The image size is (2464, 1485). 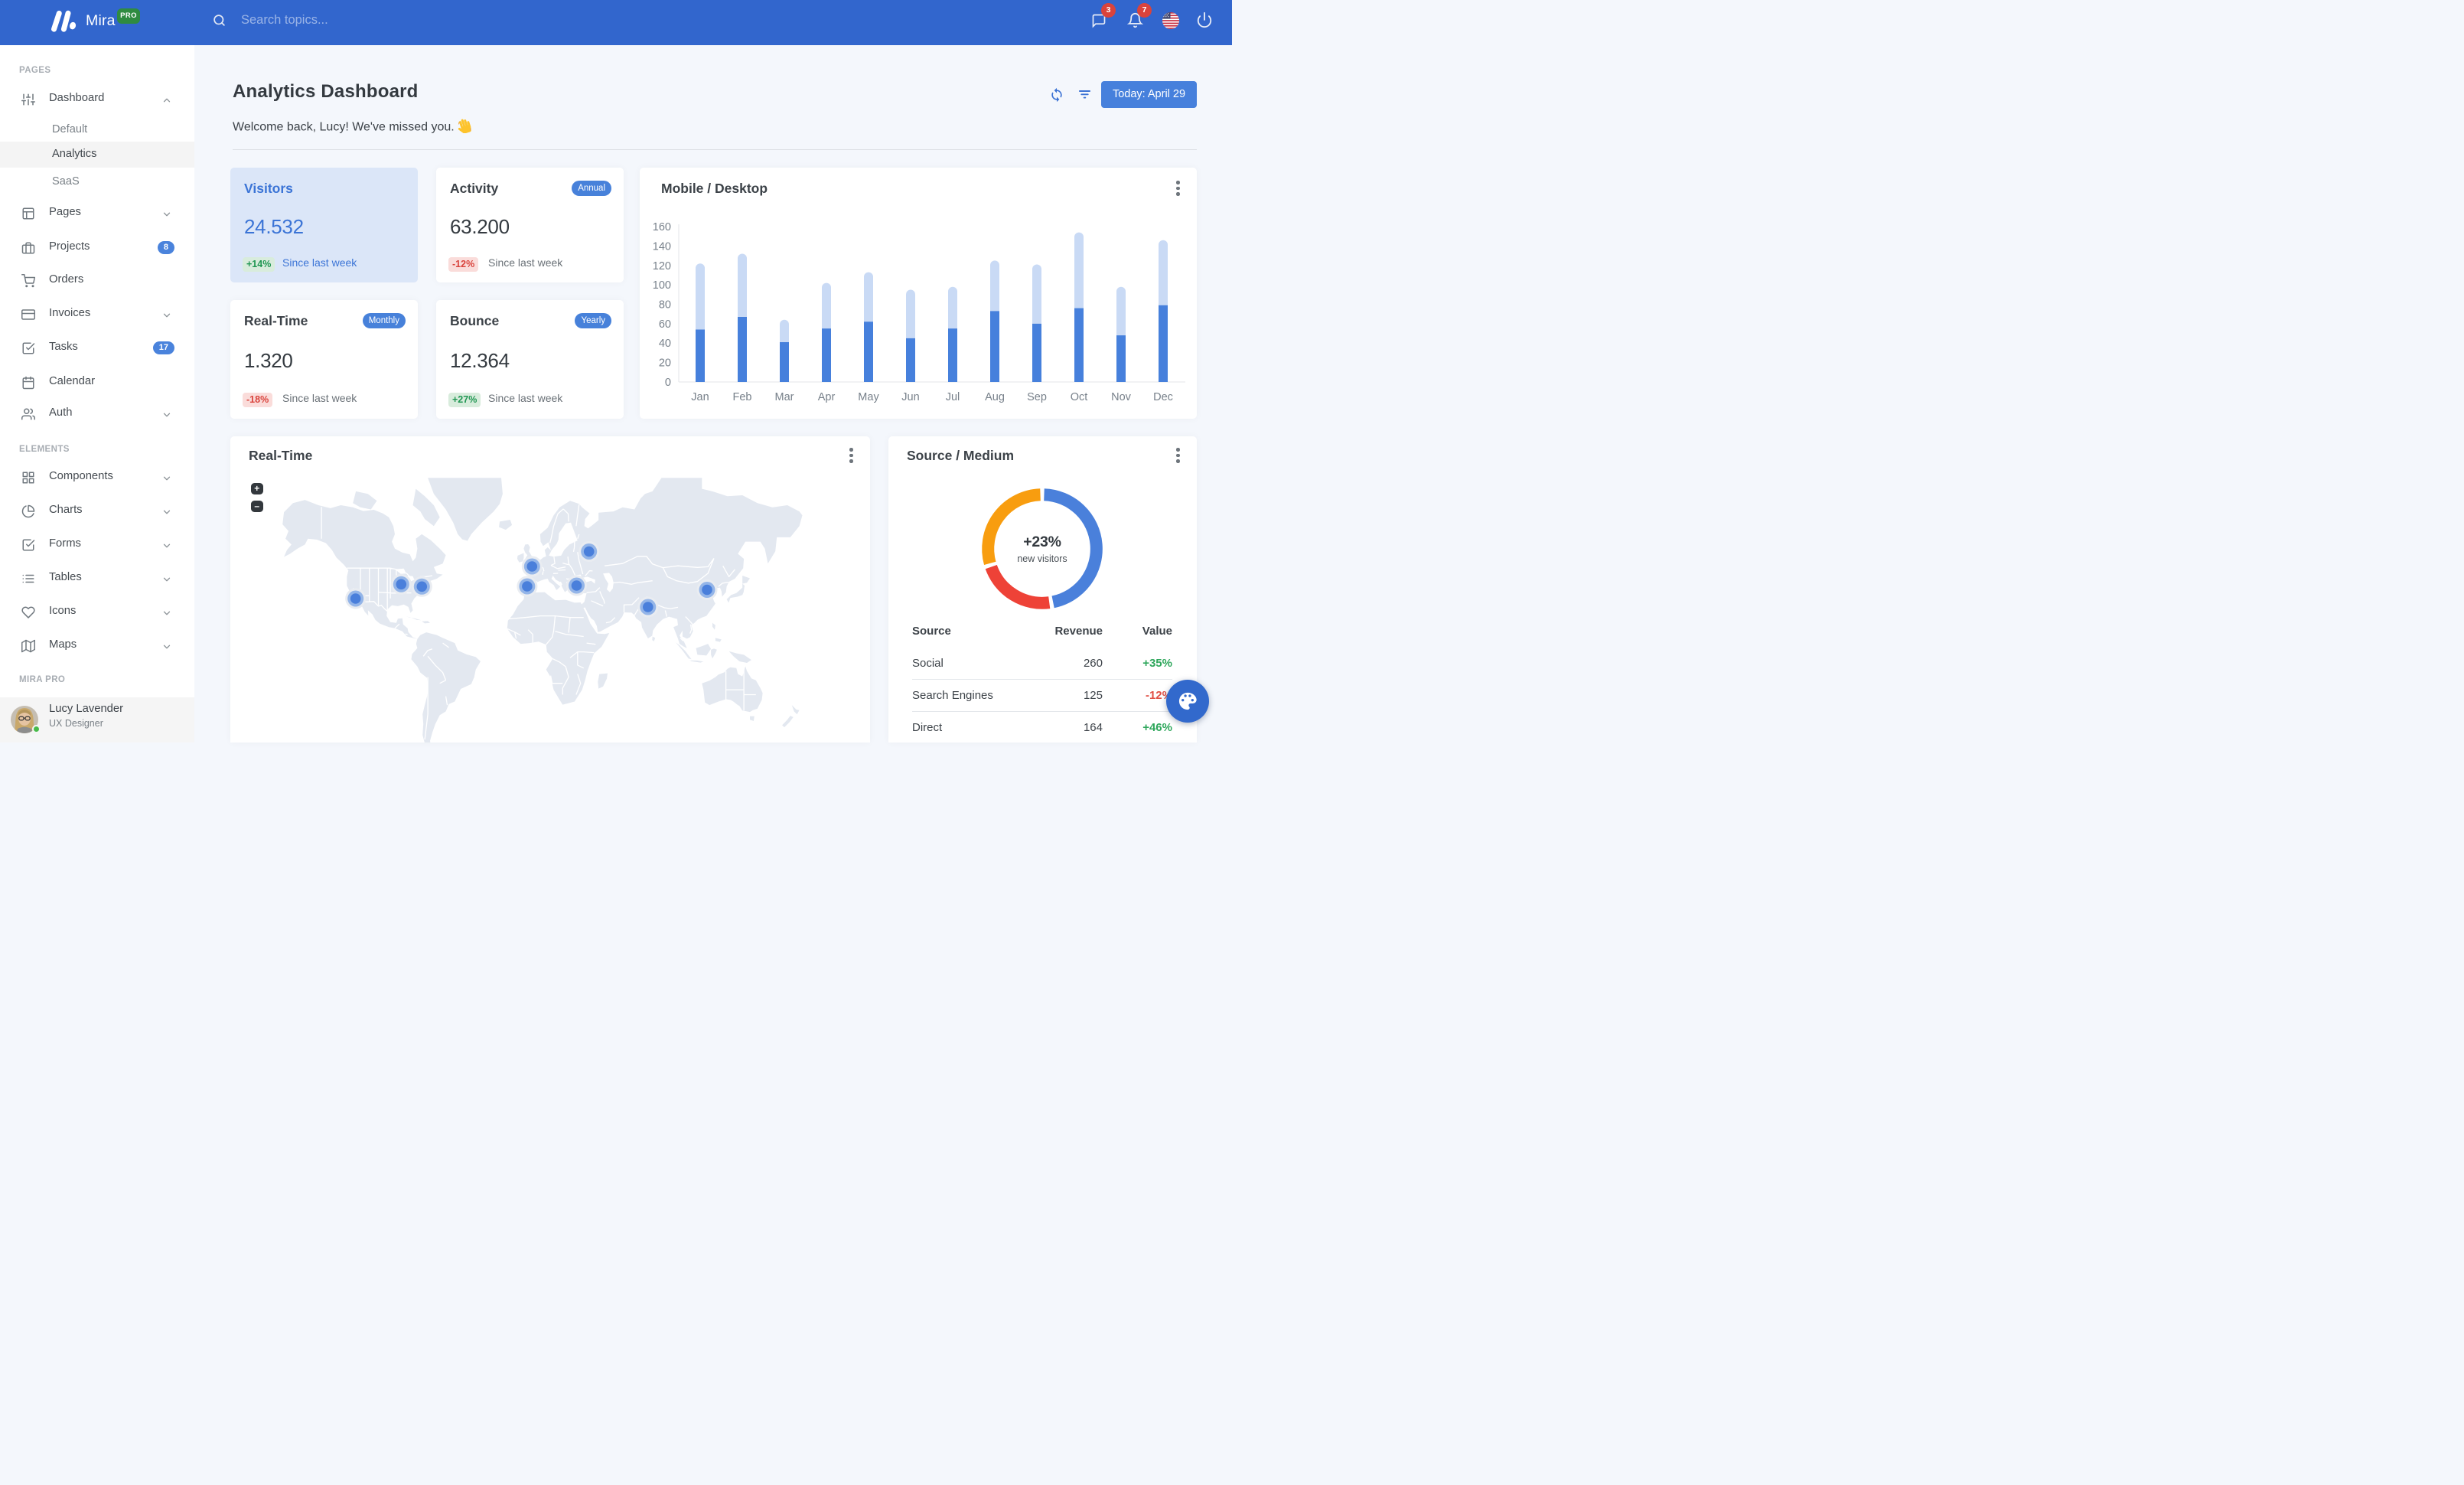 I want to click on svg-text: 140, so click(x=662, y=246).